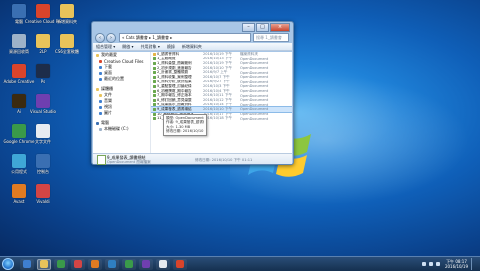  I want to click on desktop-icon: Vivaldi, so click(43, 194).